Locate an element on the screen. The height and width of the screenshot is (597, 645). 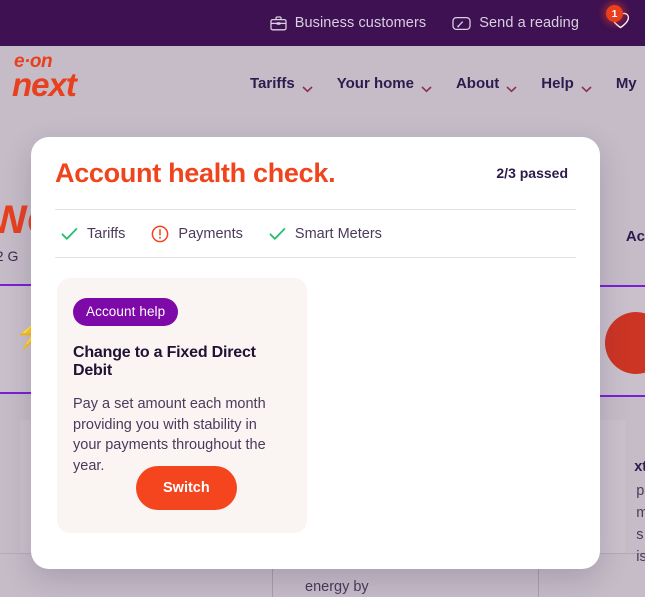
status-badge: 2/3 passed is located at coordinates (532, 173).